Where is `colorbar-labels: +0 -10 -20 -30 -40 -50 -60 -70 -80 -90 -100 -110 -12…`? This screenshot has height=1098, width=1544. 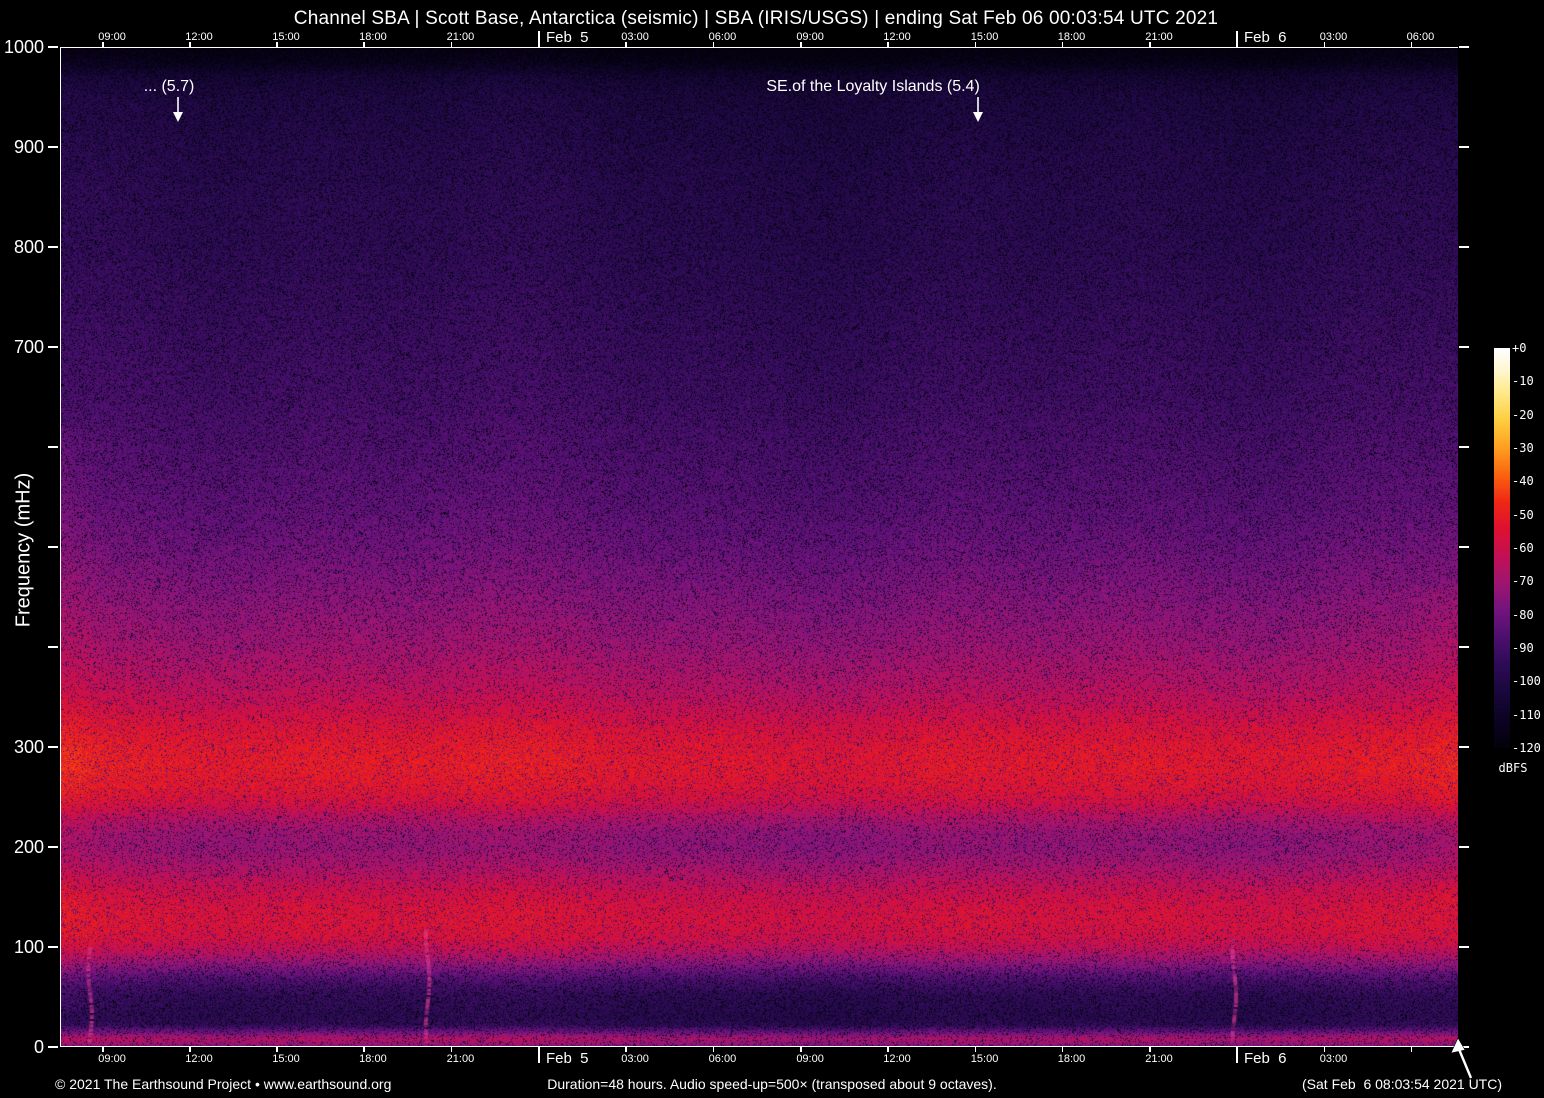
colorbar-labels: +0 -10 -20 -30 -40 -50 -60 -70 -80 -90 -100 -110 -12… is located at coordinates (1528, 549).